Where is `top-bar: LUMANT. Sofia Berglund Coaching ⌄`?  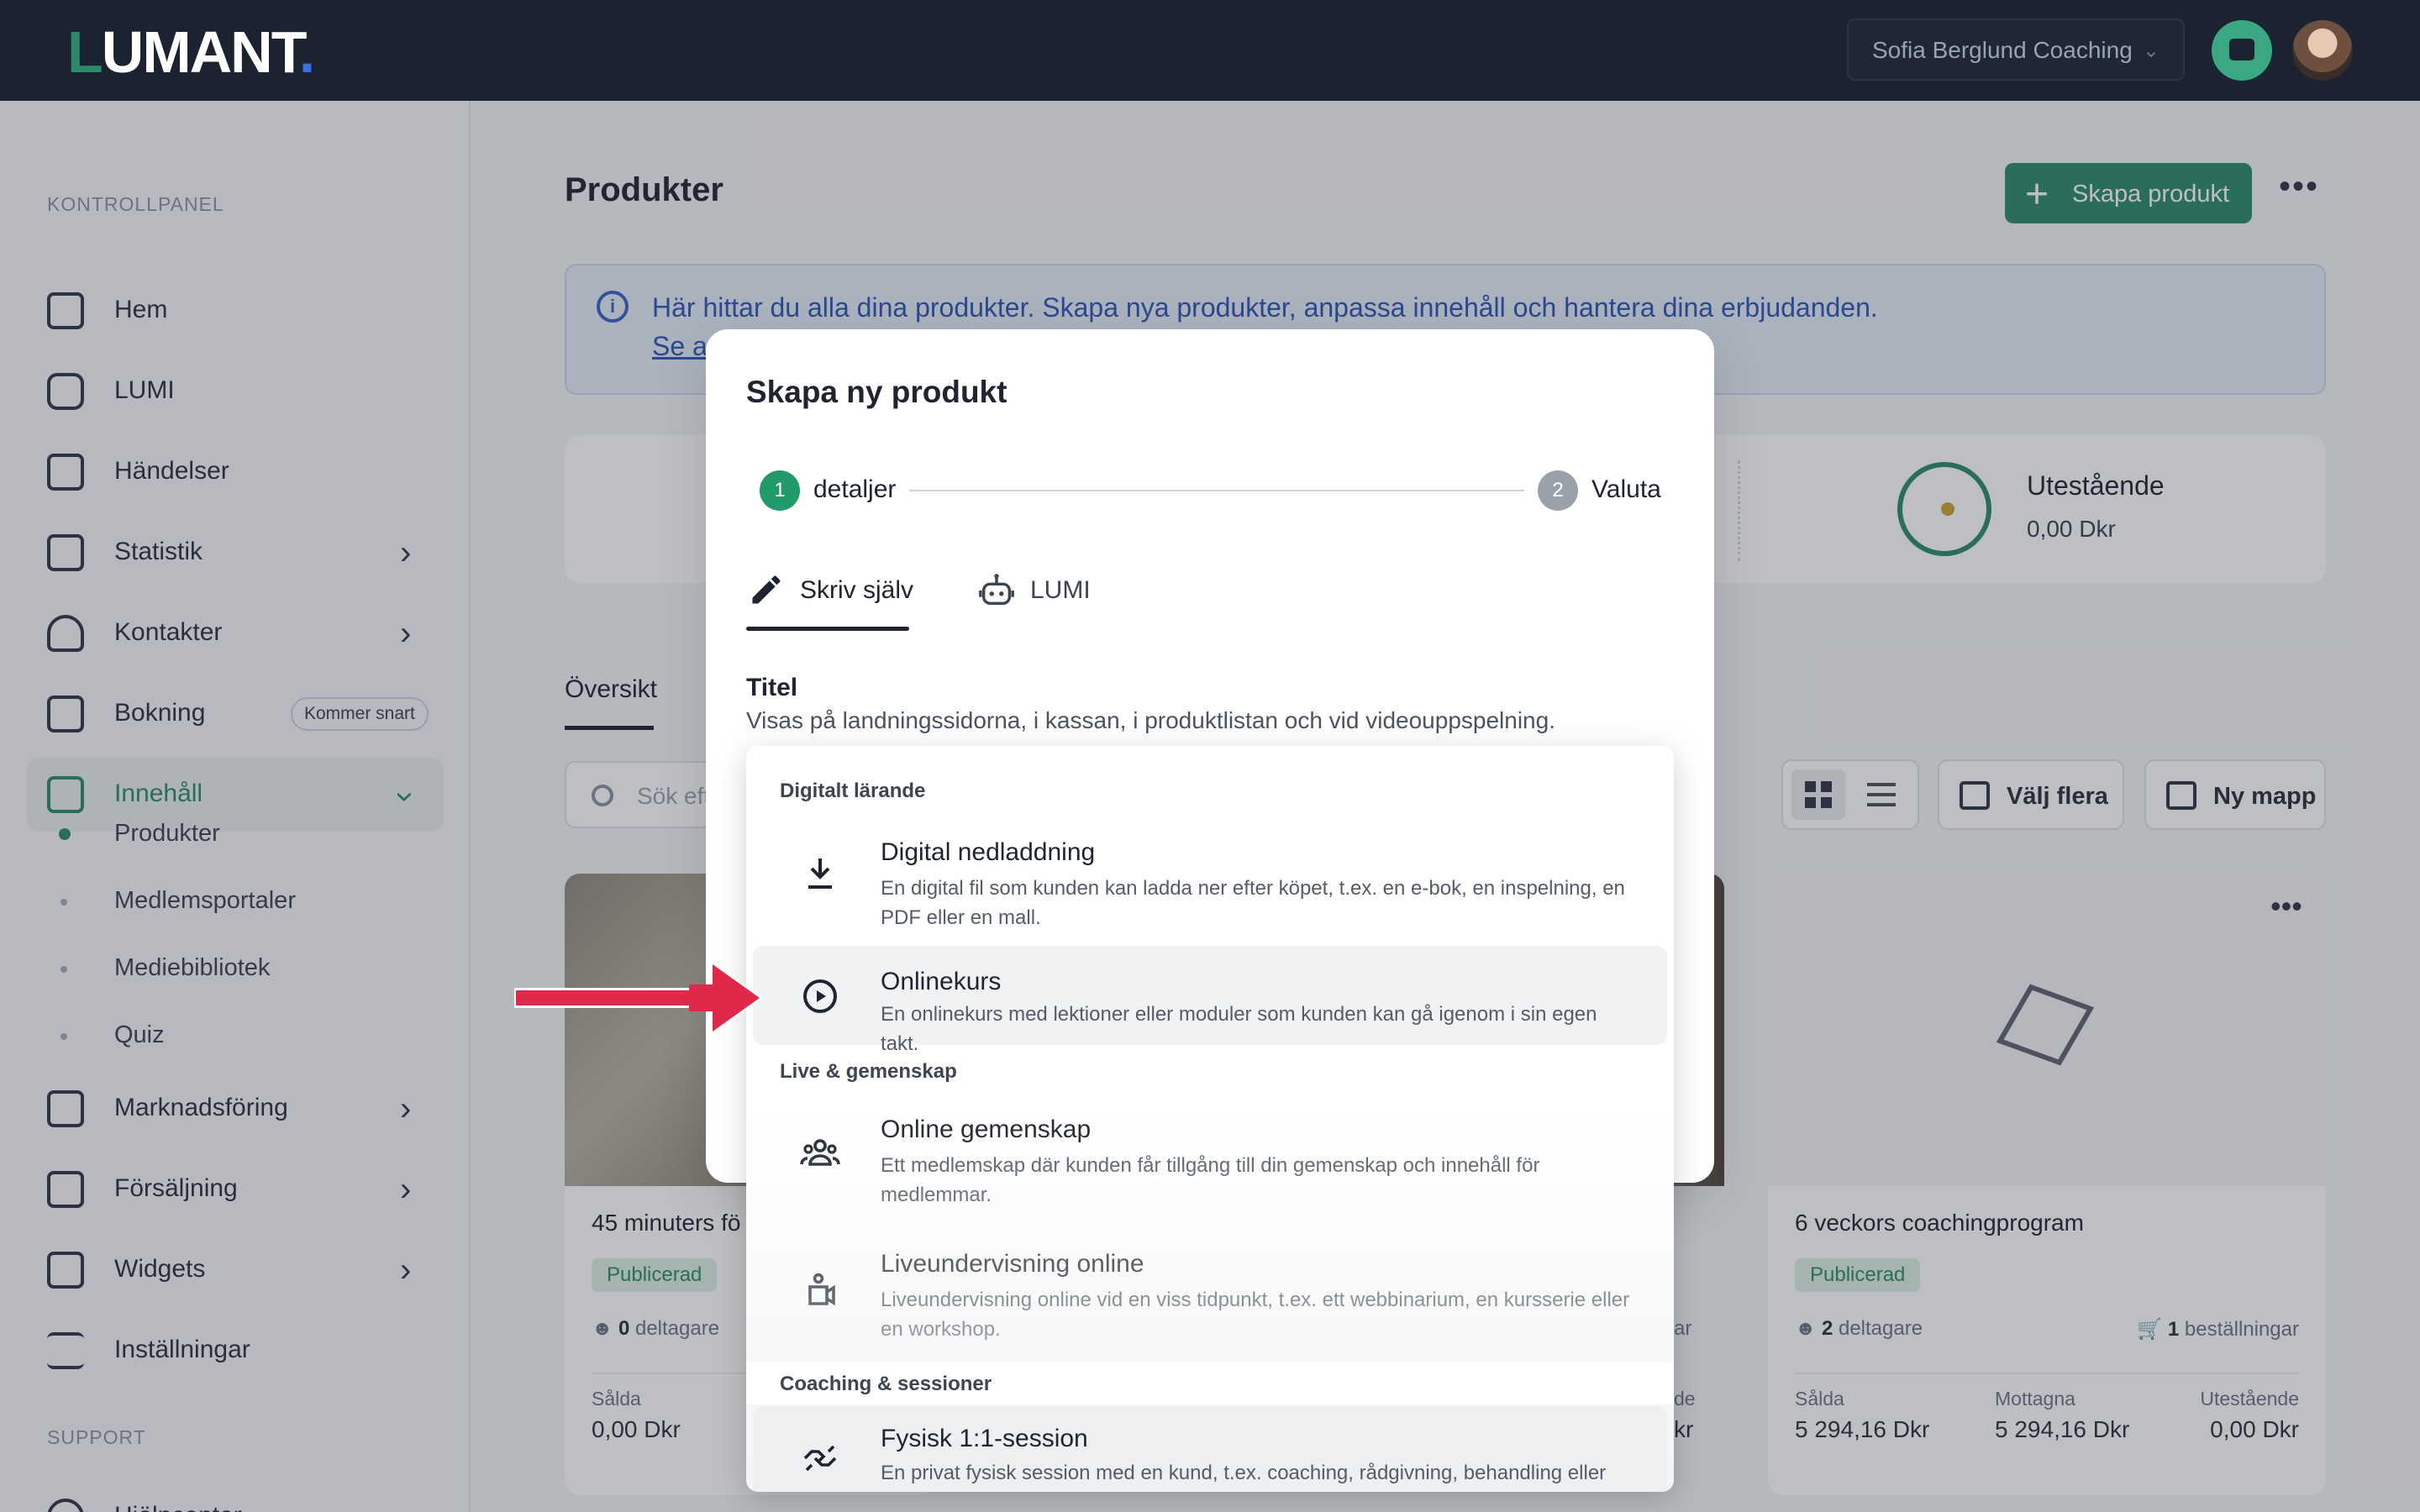
top-bar: LUMANT. Sofia Berglund Coaching ⌄ is located at coordinates (1210, 50).